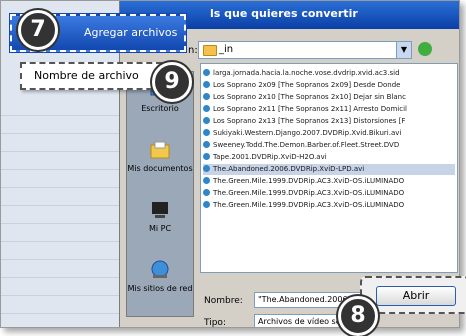 The width and height of the screenshot is (466, 336). What do you see at coordinates (38, 30) in the screenshot?
I see `step-badge-7: 7` at bounding box center [38, 30].